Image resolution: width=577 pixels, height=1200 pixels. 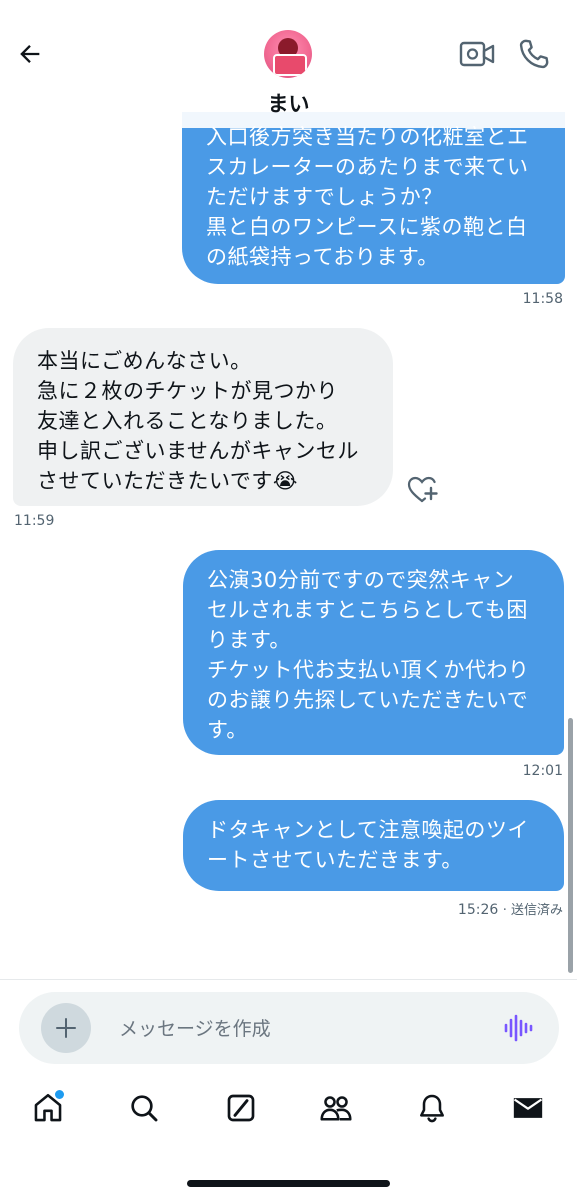 I want to click on phone-call-button, so click(x=534, y=54).